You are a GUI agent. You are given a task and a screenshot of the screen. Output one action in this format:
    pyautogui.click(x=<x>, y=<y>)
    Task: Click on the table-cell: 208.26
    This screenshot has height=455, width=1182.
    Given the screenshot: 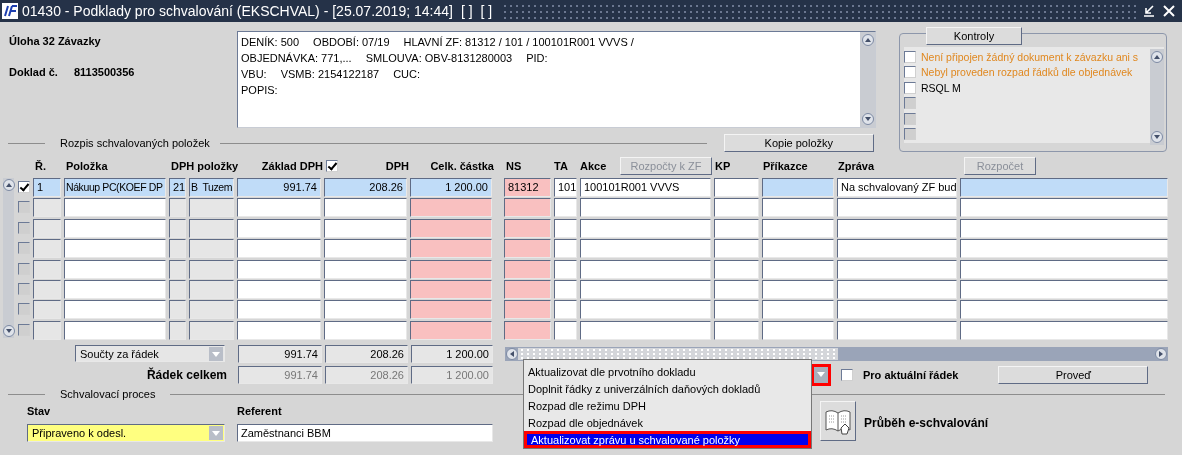 What is the action you would take?
    pyautogui.click(x=365, y=187)
    